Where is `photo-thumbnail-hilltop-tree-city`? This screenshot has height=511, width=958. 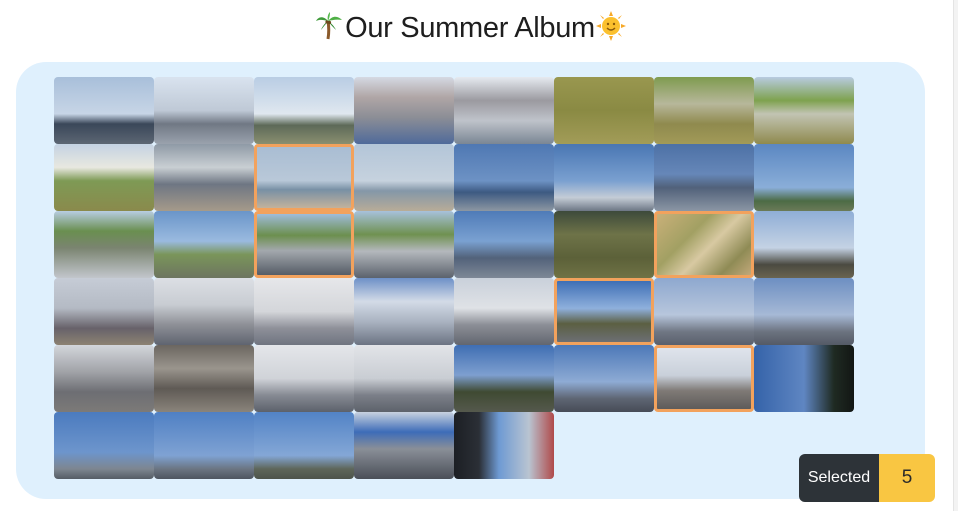
photo-thumbnail-hilltop-tree-city is located at coordinates (104, 311).